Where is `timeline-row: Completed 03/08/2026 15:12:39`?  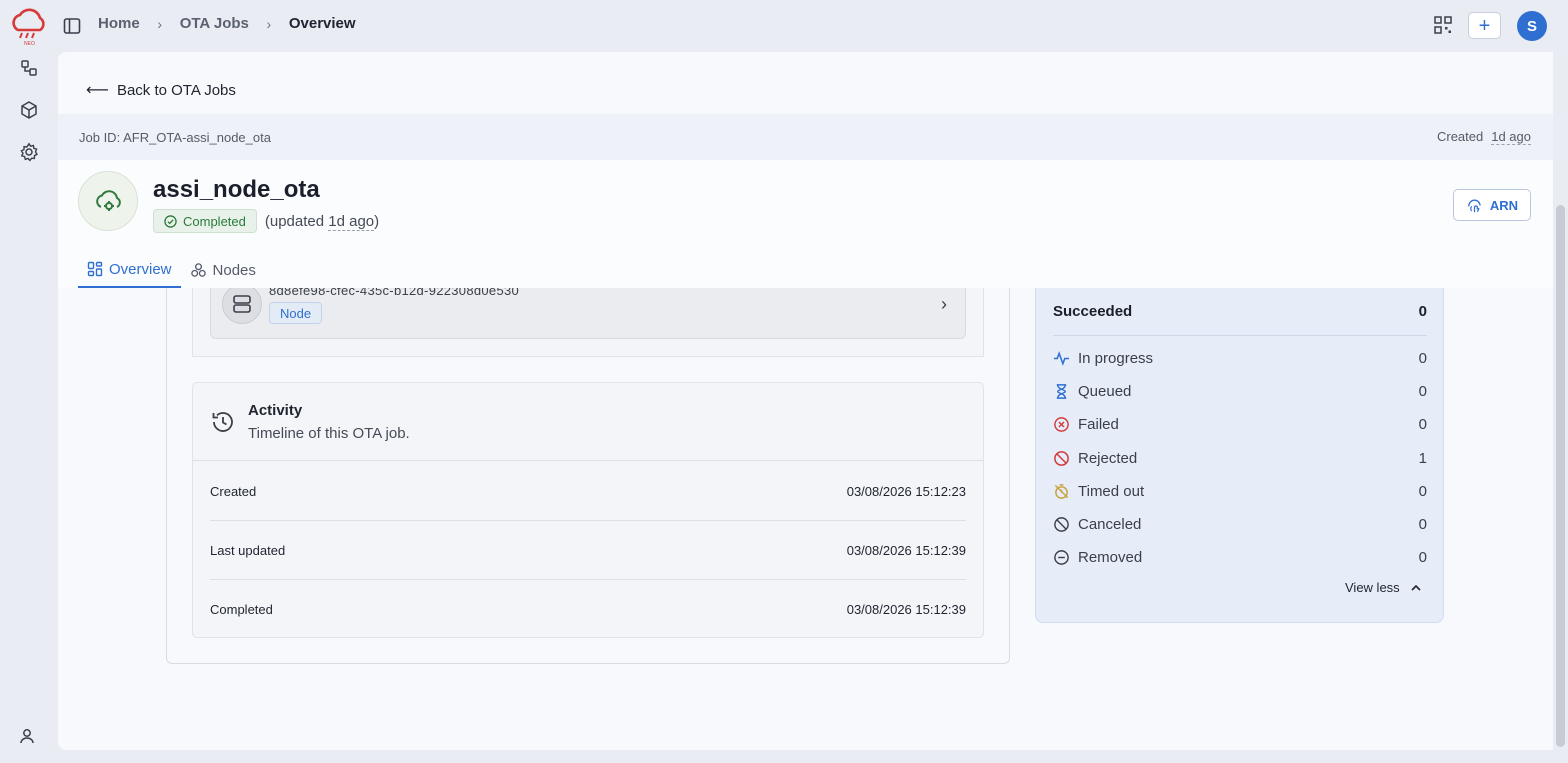
timeline-row: Completed 03/08/2026 15:12:39 is located at coordinates (588, 609).